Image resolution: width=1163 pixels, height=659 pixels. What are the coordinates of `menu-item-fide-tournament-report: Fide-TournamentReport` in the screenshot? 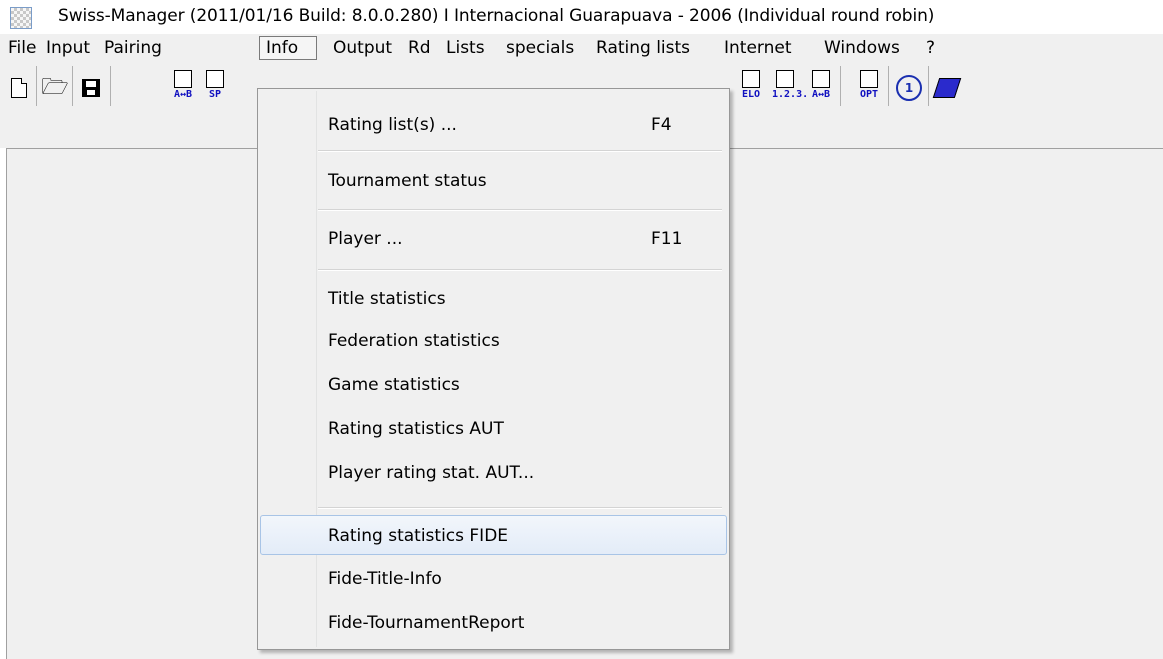 It's located at (493, 623).